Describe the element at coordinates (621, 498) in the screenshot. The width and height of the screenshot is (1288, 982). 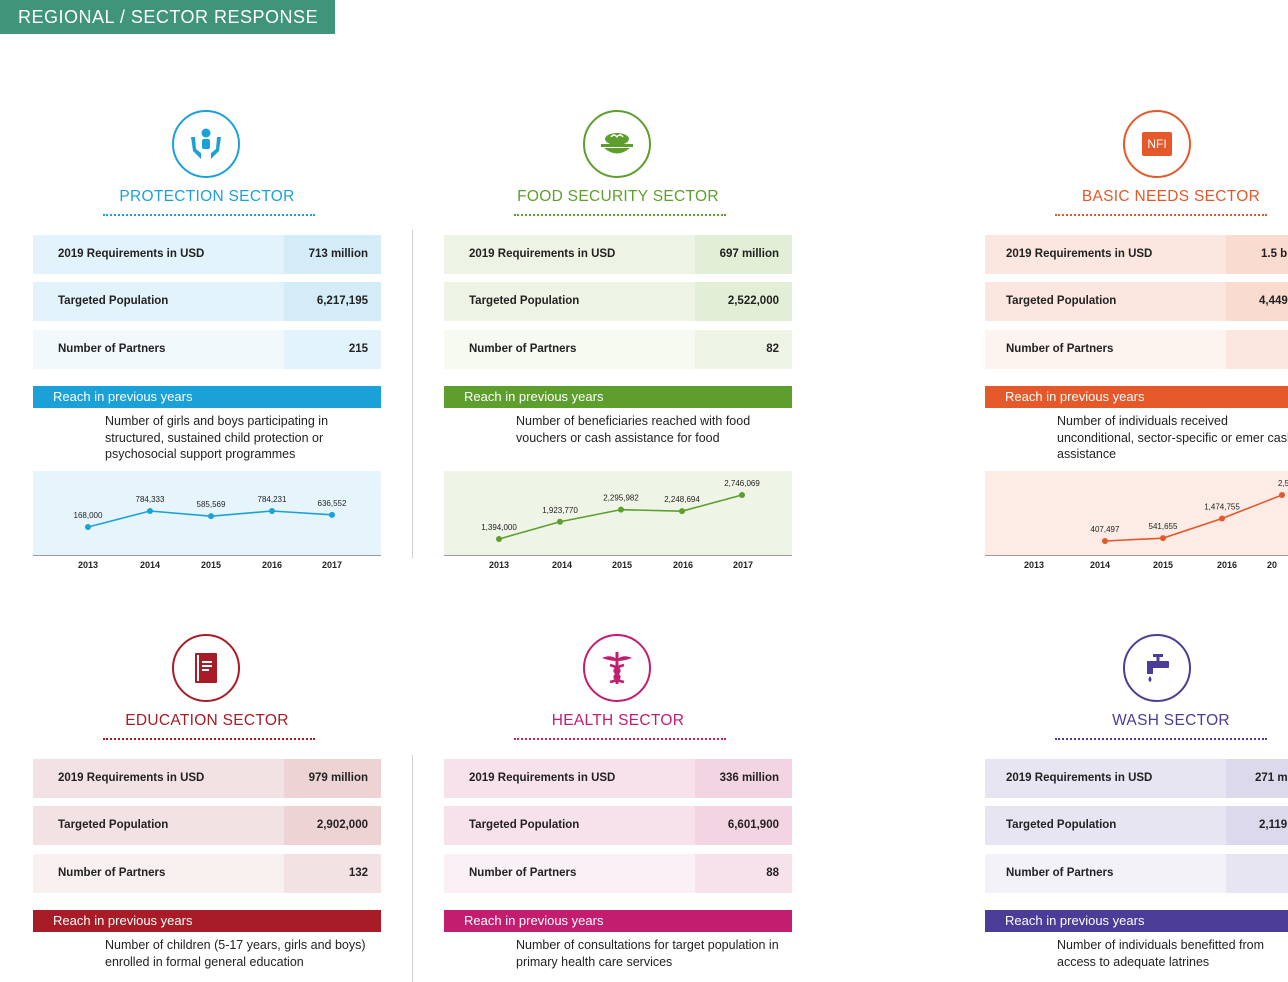
I see `data-label: 2,295,982` at that location.